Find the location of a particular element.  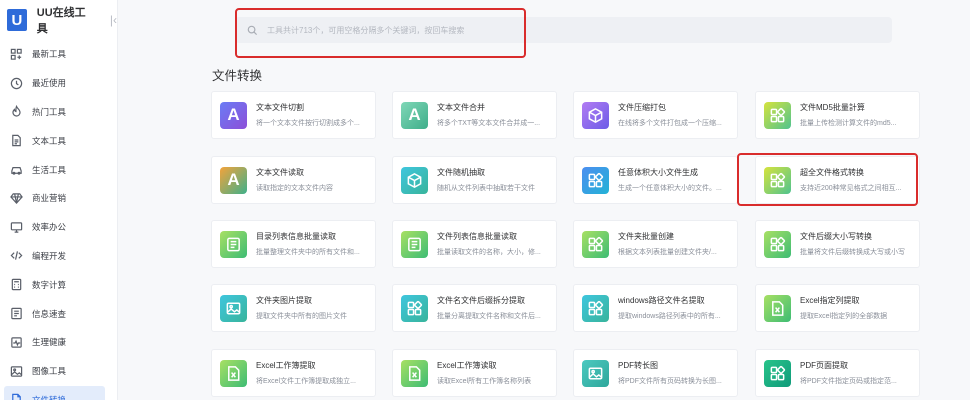

tool-card: Excel指定列提取 提取Excel指定列的全部数据 is located at coordinates (837, 308).